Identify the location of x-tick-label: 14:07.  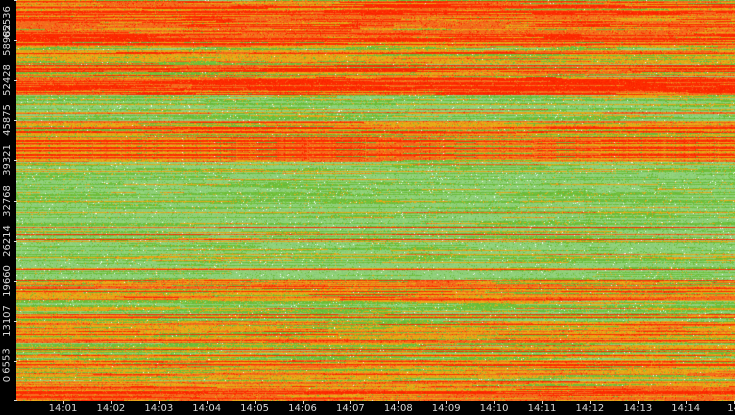
(350, 408).